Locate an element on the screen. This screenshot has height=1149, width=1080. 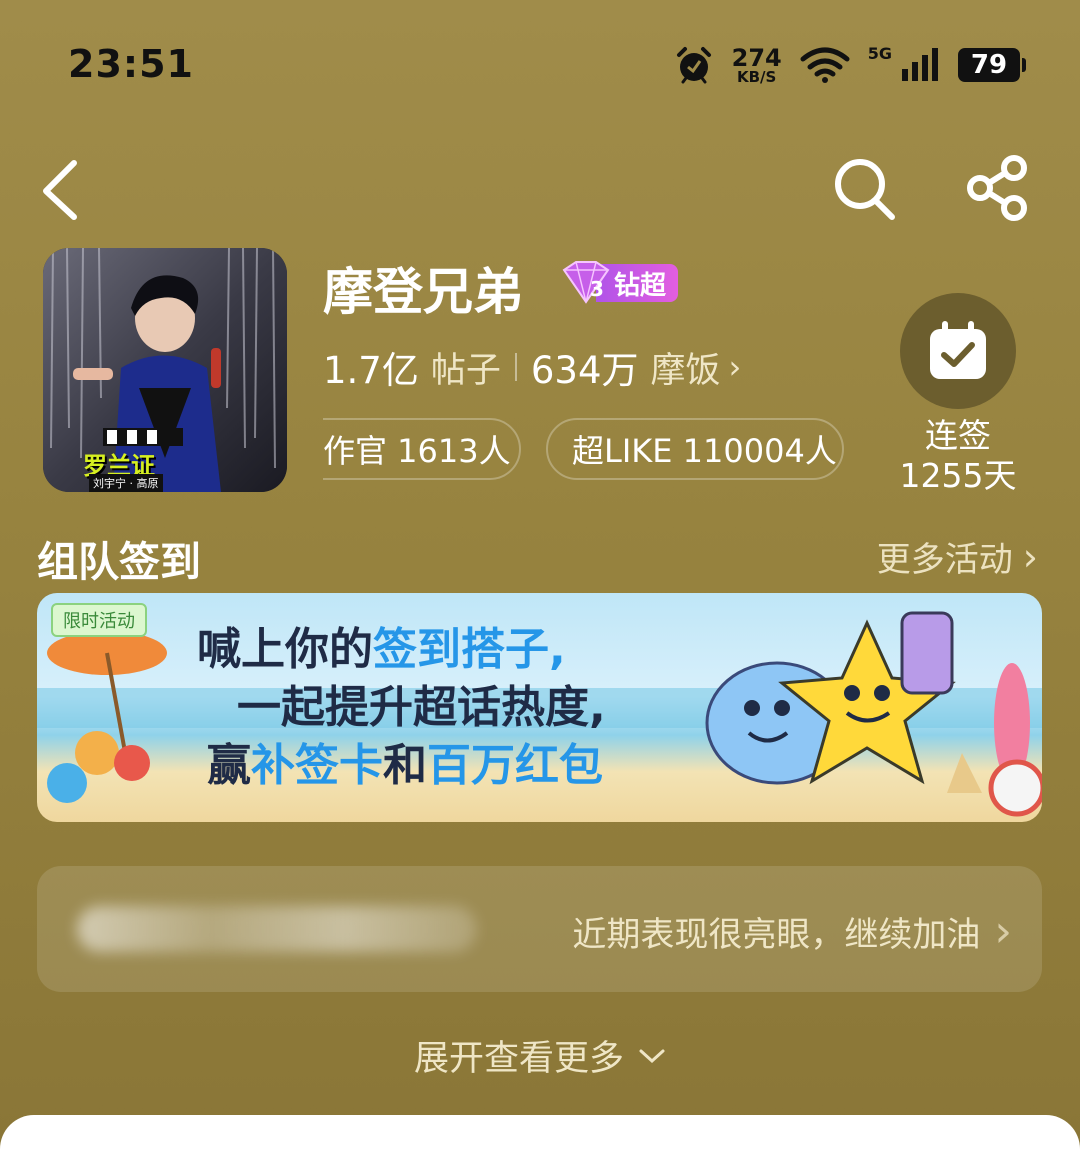
status-icons: 274 KB/S 5G 79 is located at coordinates (850, 65).